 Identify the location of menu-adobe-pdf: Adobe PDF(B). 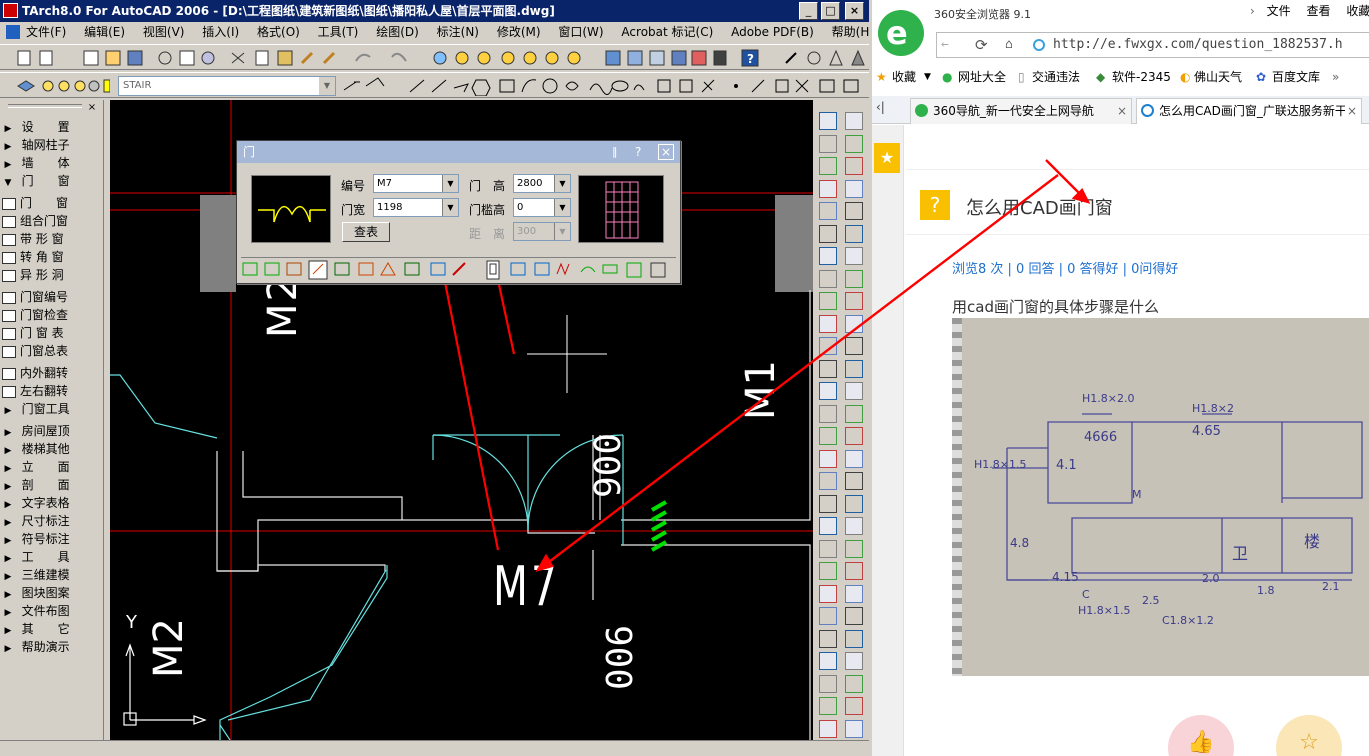
(772, 32).